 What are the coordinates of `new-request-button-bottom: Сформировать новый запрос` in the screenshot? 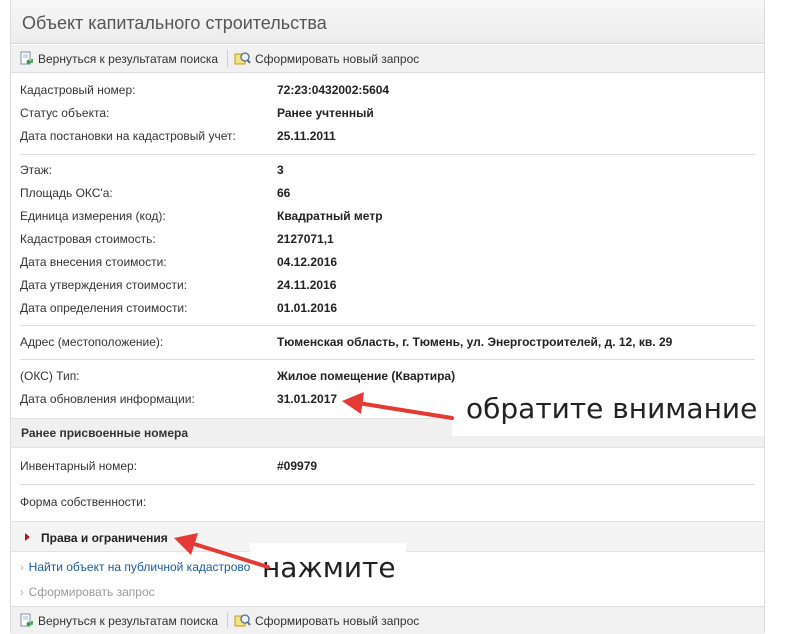 It's located at (326, 622).